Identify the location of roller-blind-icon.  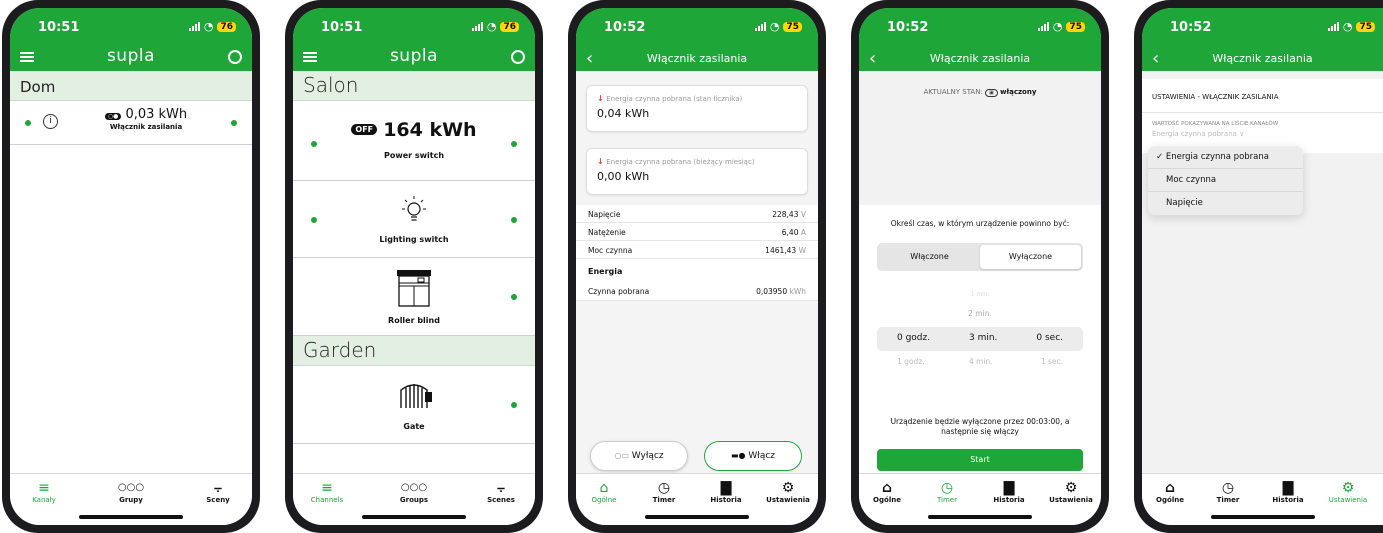
(414, 288).